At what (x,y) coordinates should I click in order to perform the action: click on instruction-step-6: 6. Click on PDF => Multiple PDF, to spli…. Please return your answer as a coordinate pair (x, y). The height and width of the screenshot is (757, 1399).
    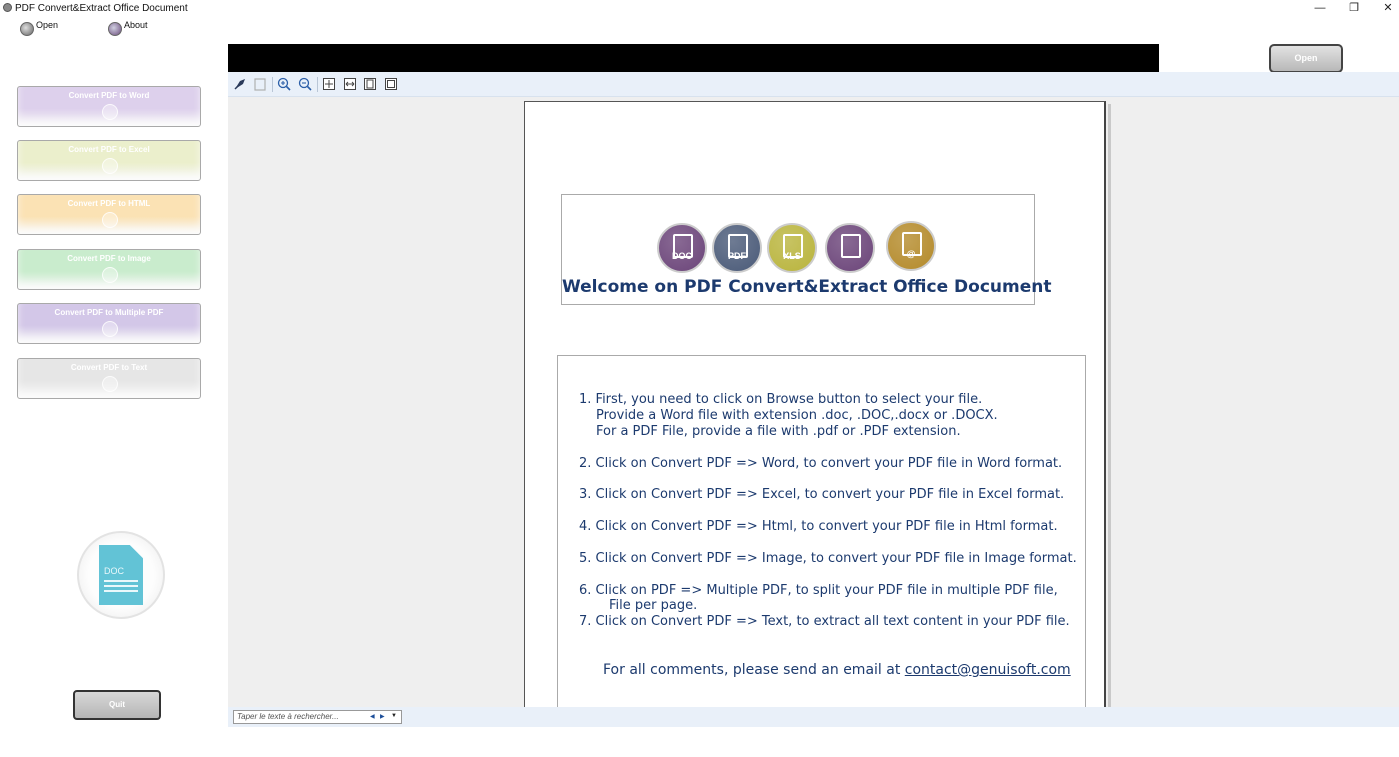
    Looking at the image, I should click on (818, 590).